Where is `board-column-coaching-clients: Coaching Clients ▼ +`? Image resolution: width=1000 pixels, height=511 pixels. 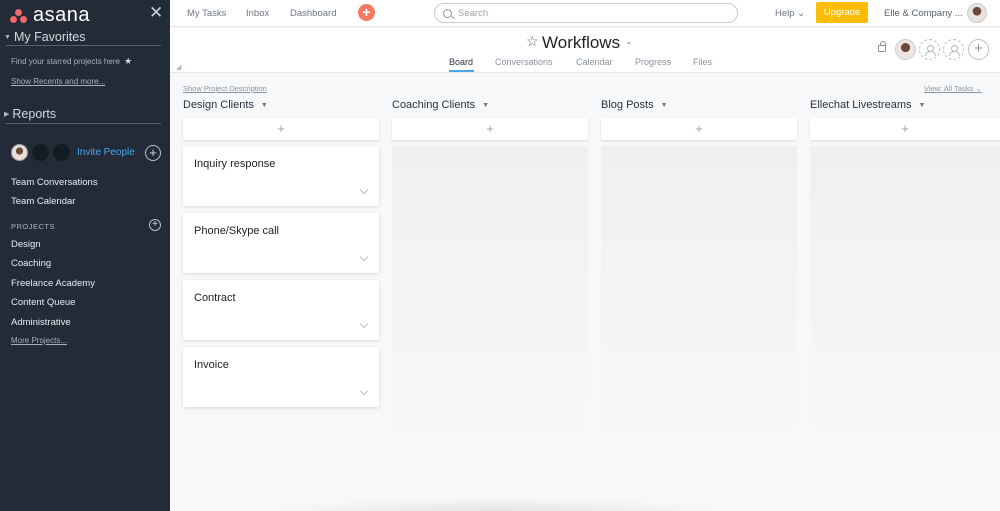
board-column-coaching-clients: Coaching Clients ▼ + is located at coordinates (490, 271).